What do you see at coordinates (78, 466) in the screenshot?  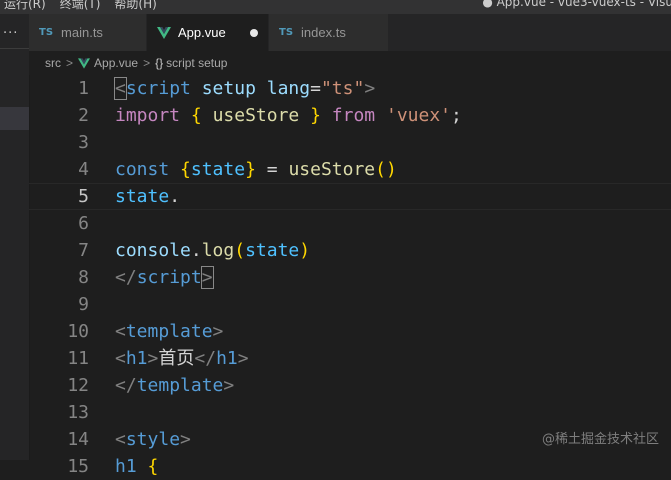 I see `line-number: 15` at bounding box center [78, 466].